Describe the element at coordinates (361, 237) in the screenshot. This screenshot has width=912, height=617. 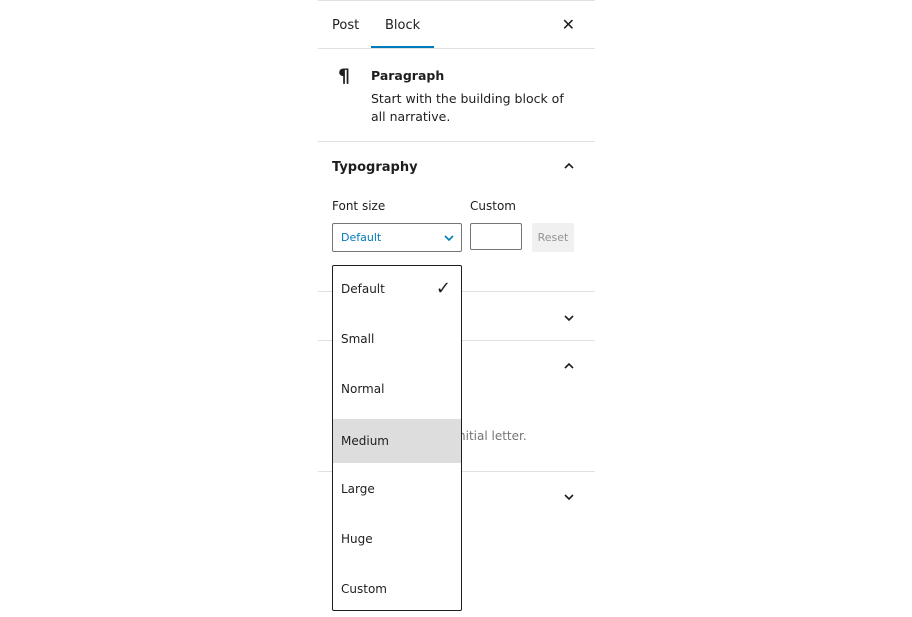
I see `selected-value: Default` at that location.